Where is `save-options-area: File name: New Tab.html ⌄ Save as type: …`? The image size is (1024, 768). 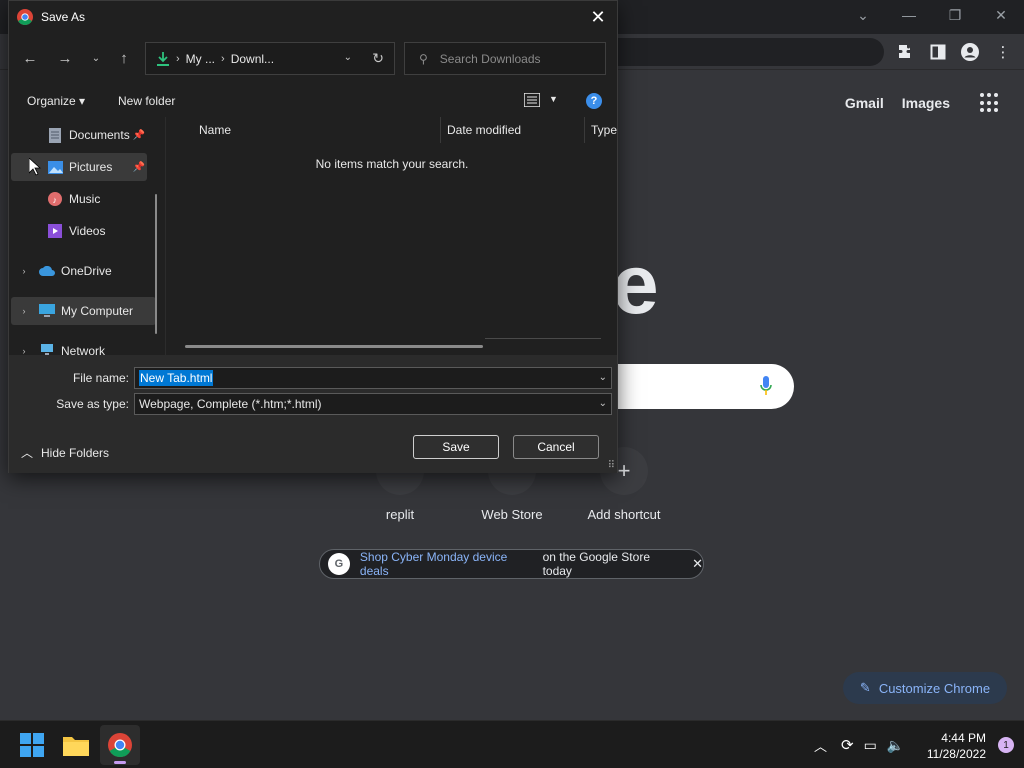 save-options-area: File name: New Tab.html ⌄ Save as type: … is located at coordinates (313, 414).